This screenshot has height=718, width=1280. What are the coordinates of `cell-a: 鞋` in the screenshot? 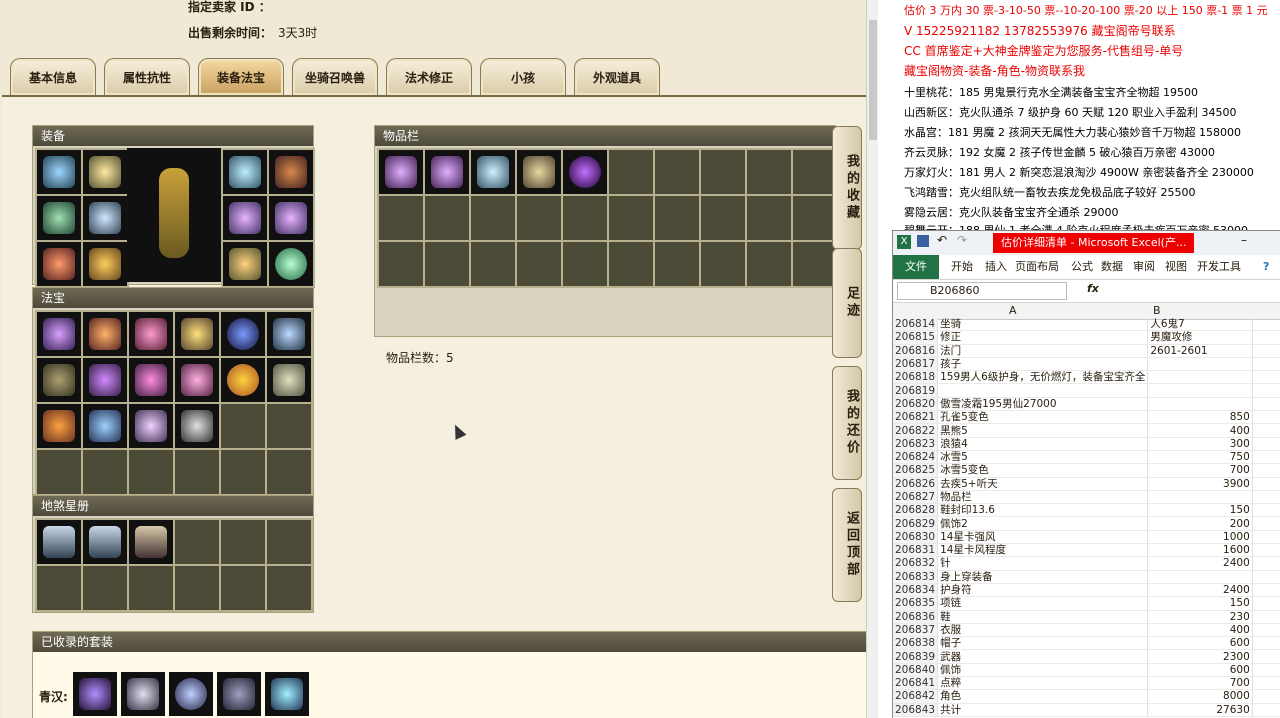 It's located at (1043, 617).